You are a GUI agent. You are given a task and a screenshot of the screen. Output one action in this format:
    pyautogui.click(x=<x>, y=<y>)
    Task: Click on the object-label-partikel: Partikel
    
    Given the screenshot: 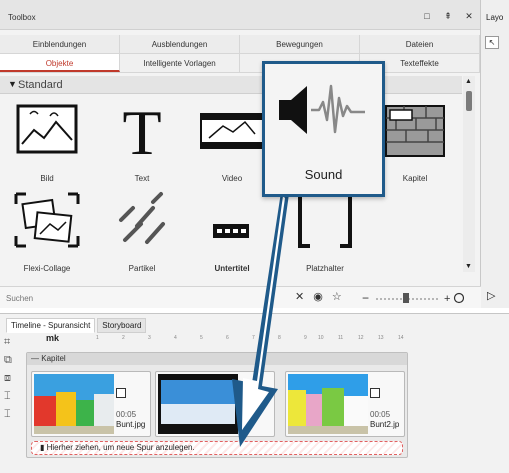 What is the action you would take?
    pyautogui.click(x=142, y=268)
    